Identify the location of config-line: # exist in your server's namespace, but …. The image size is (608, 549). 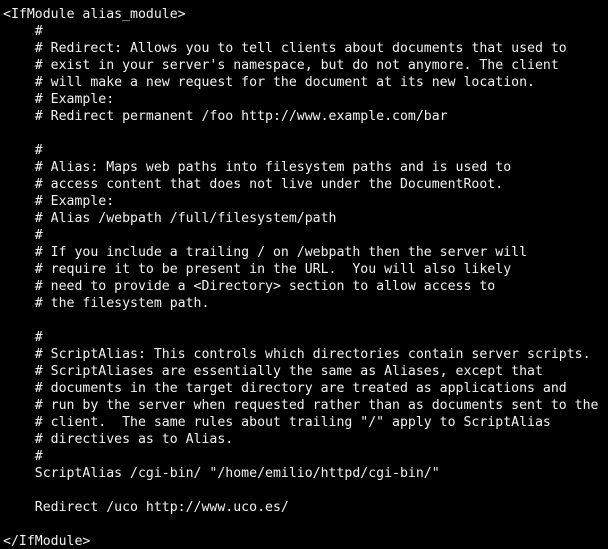
(281, 65).